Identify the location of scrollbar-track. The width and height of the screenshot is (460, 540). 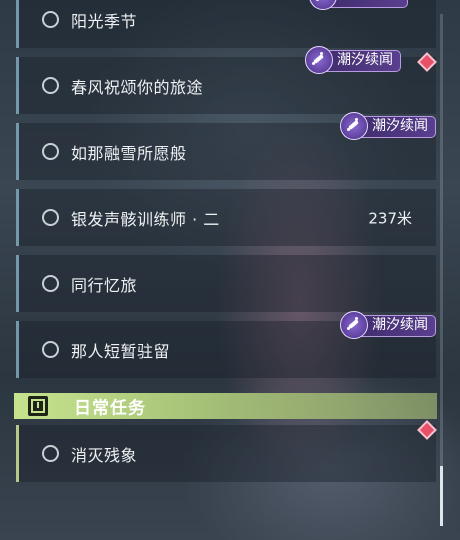
(441, 270).